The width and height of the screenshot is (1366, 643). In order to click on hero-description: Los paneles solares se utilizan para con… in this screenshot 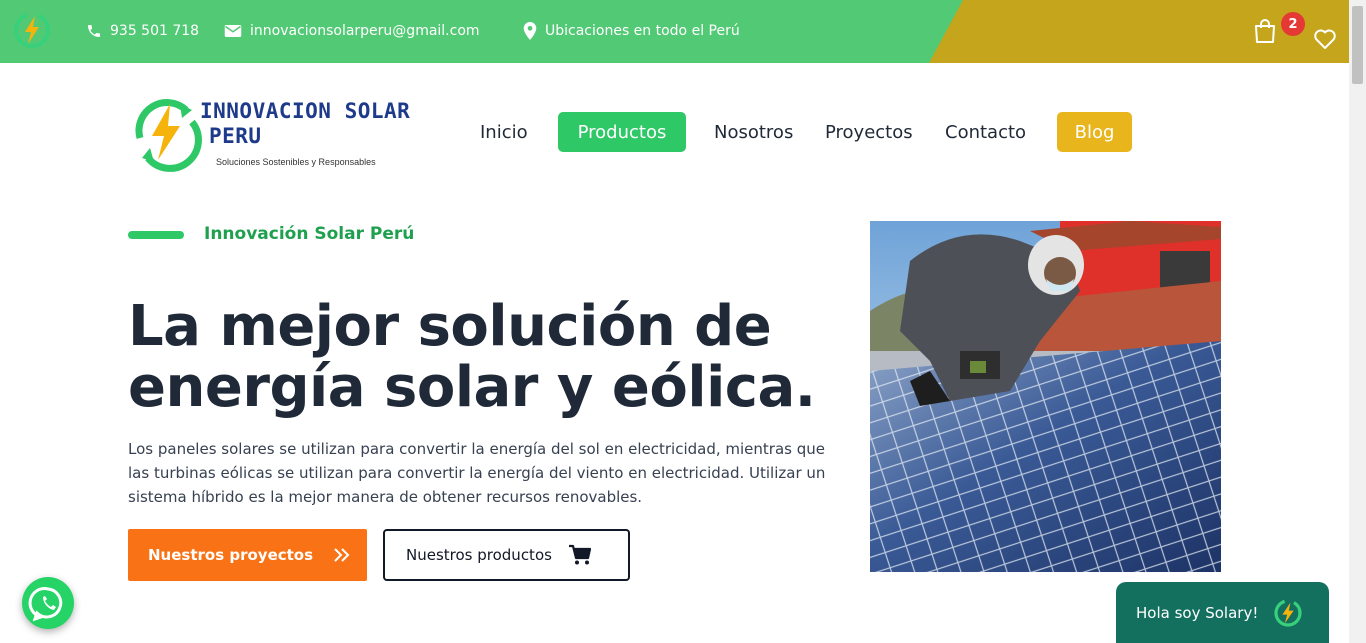, I will do `click(477, 473)`.